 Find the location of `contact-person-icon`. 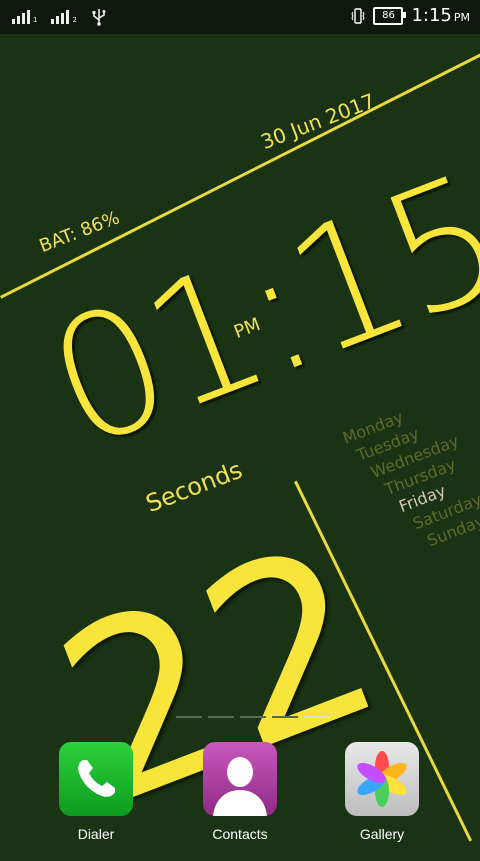

contact-person-icon is located at coordinates (240, 779).